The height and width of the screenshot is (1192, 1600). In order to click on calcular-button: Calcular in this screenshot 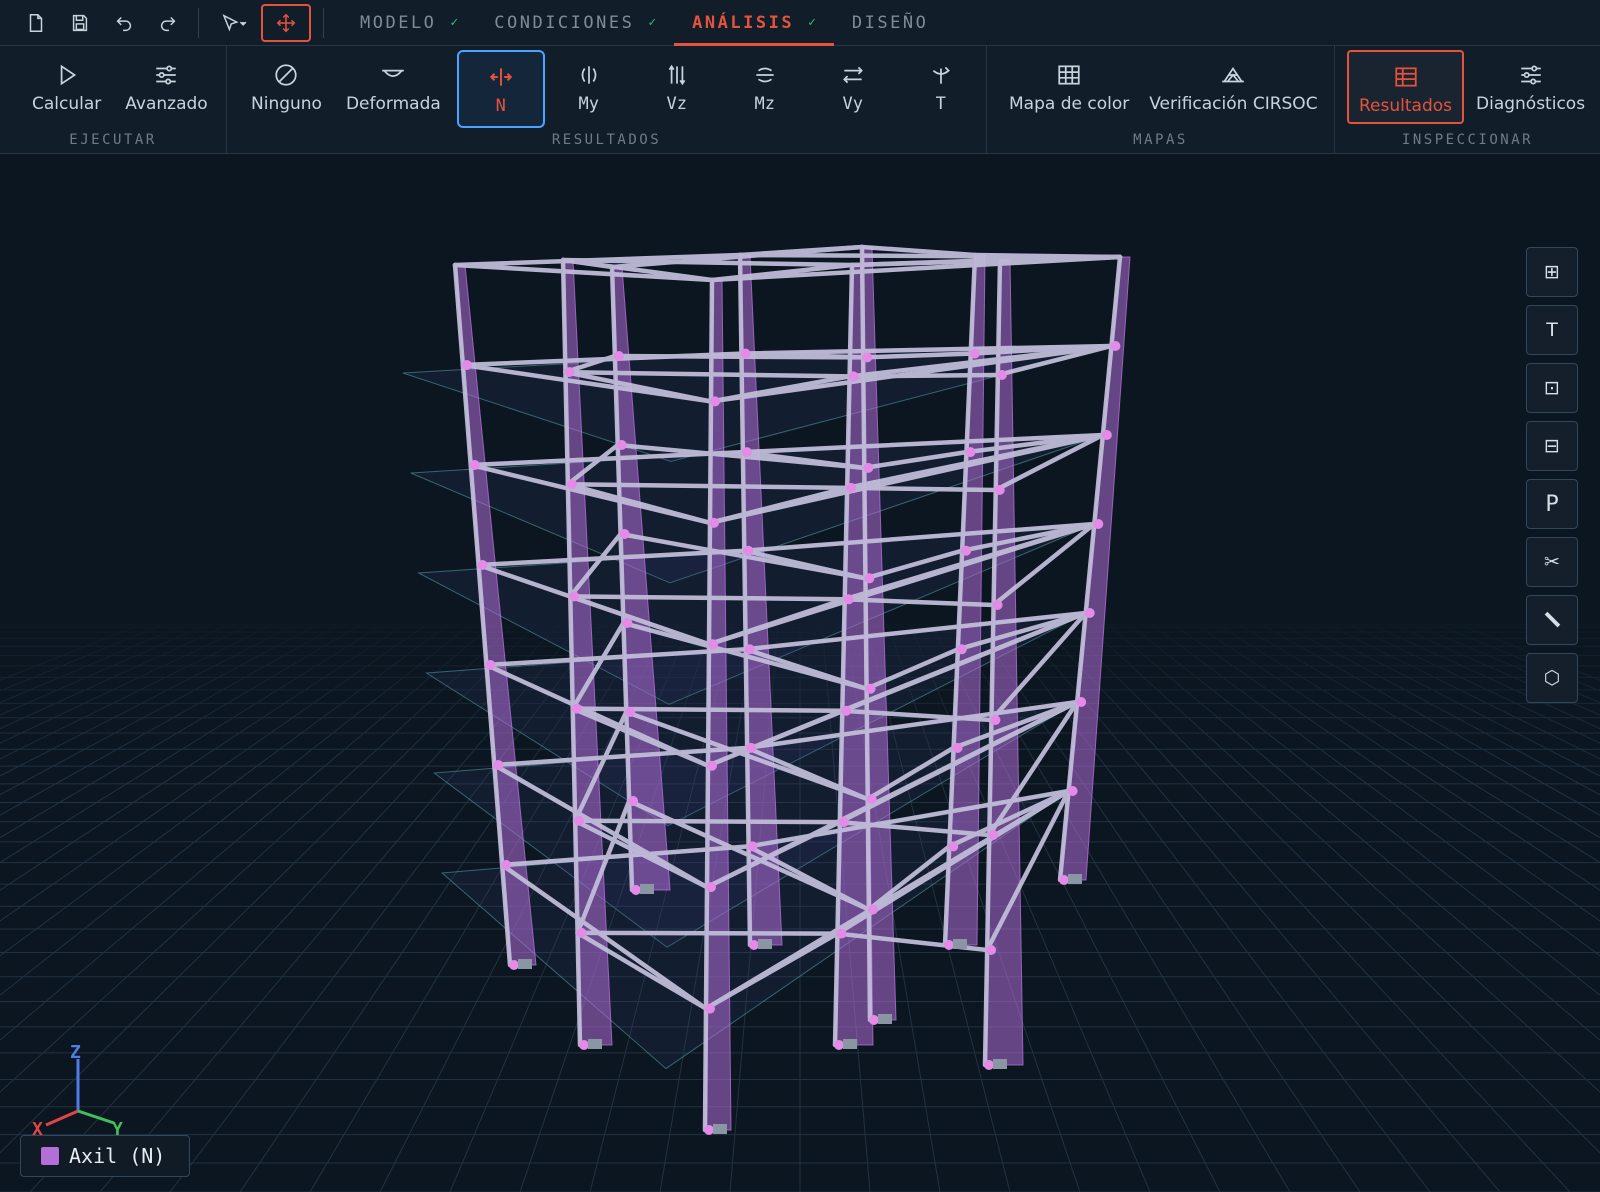, I will do `click(66, 88)`.